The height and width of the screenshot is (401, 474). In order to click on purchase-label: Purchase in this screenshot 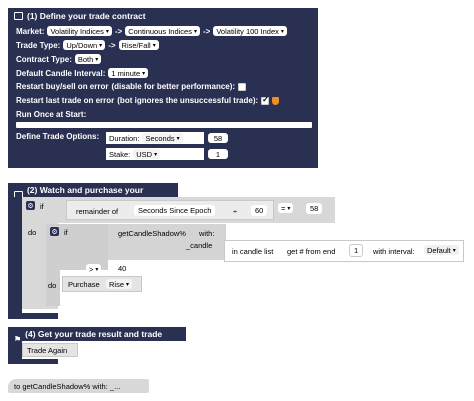, I will do `click(84, 284)`.